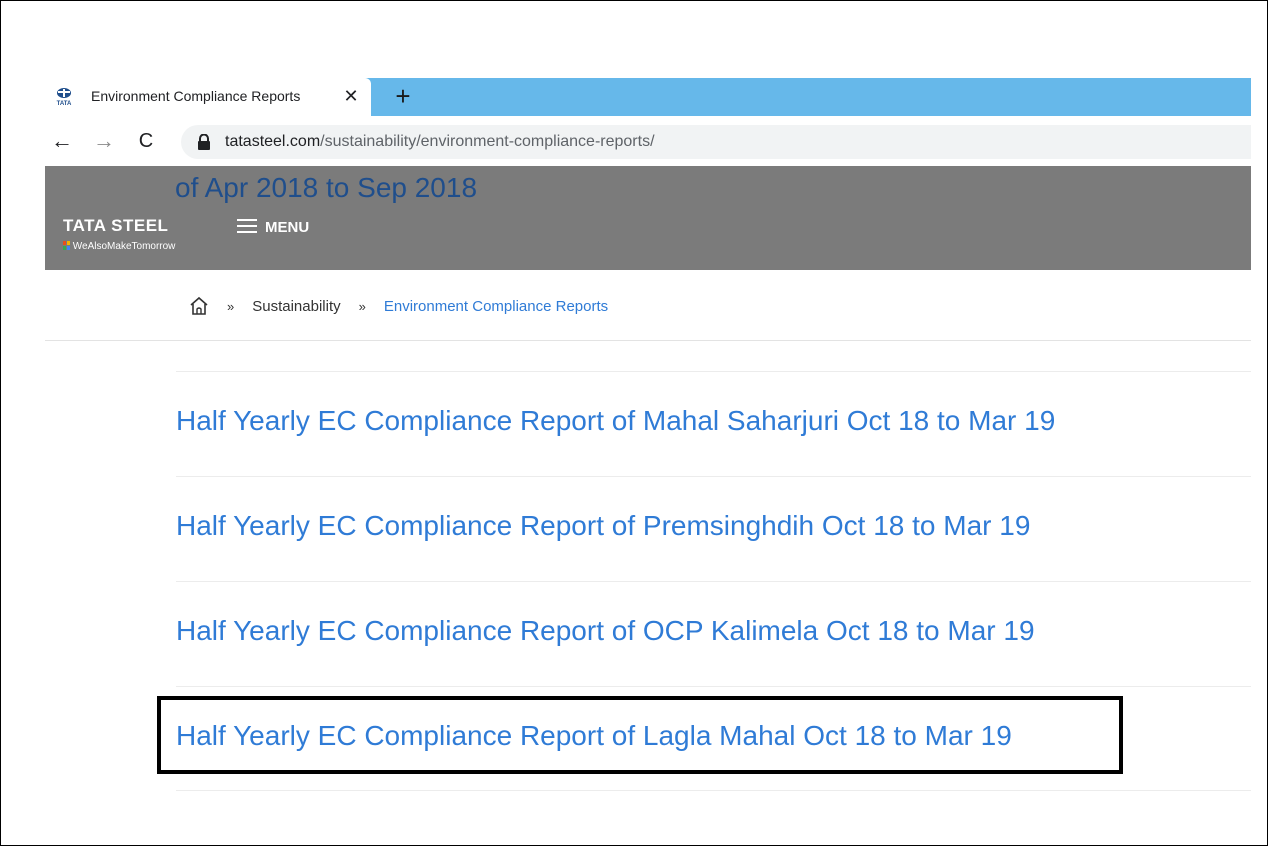 The width and height of the screenshot is (1268, 846). I want to click on leaf-icon, so click(66, 245).